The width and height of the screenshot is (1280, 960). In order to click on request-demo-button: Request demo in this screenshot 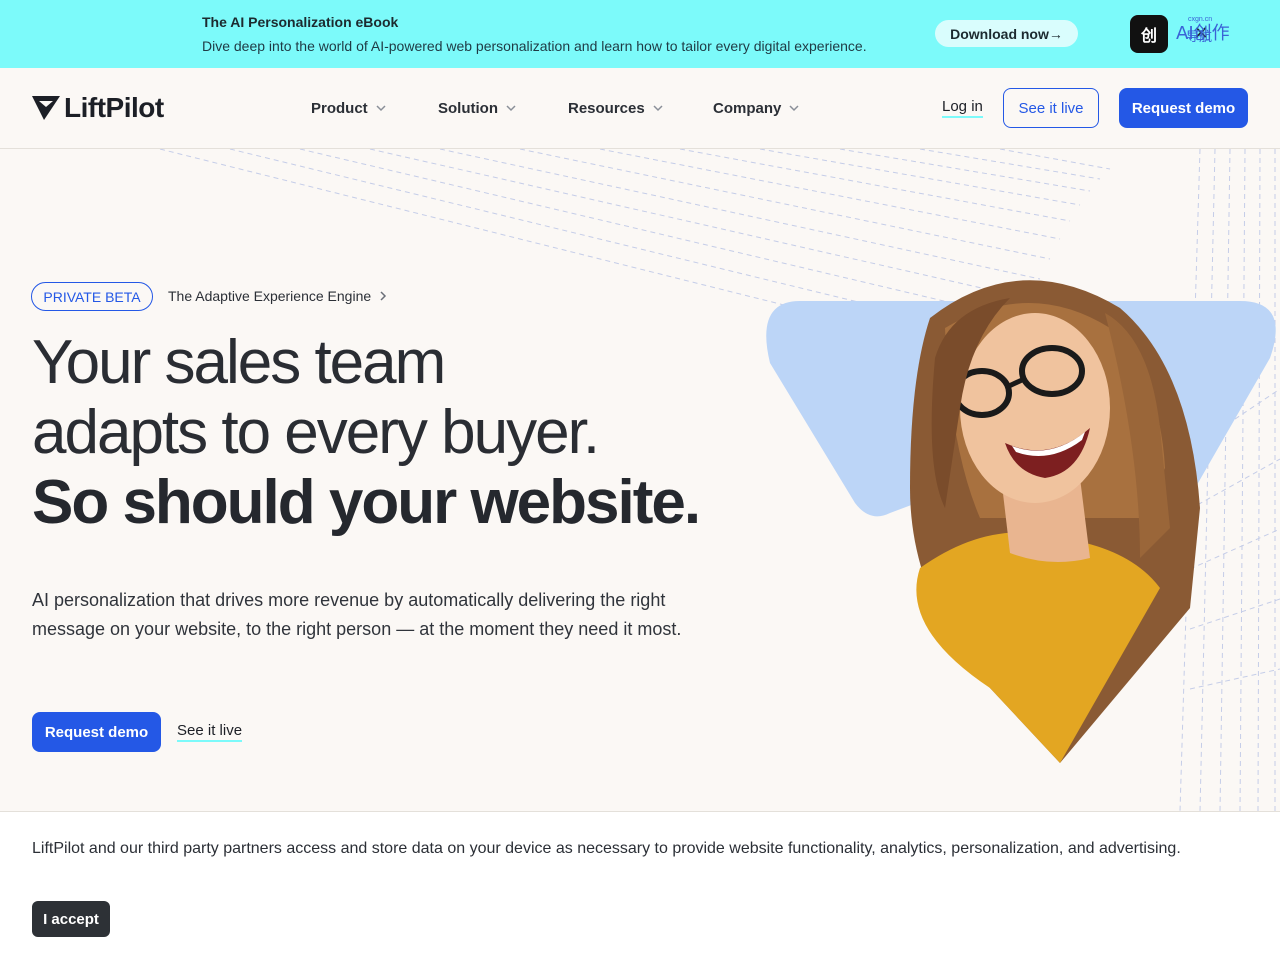, I will do `click(1183, 108)`.